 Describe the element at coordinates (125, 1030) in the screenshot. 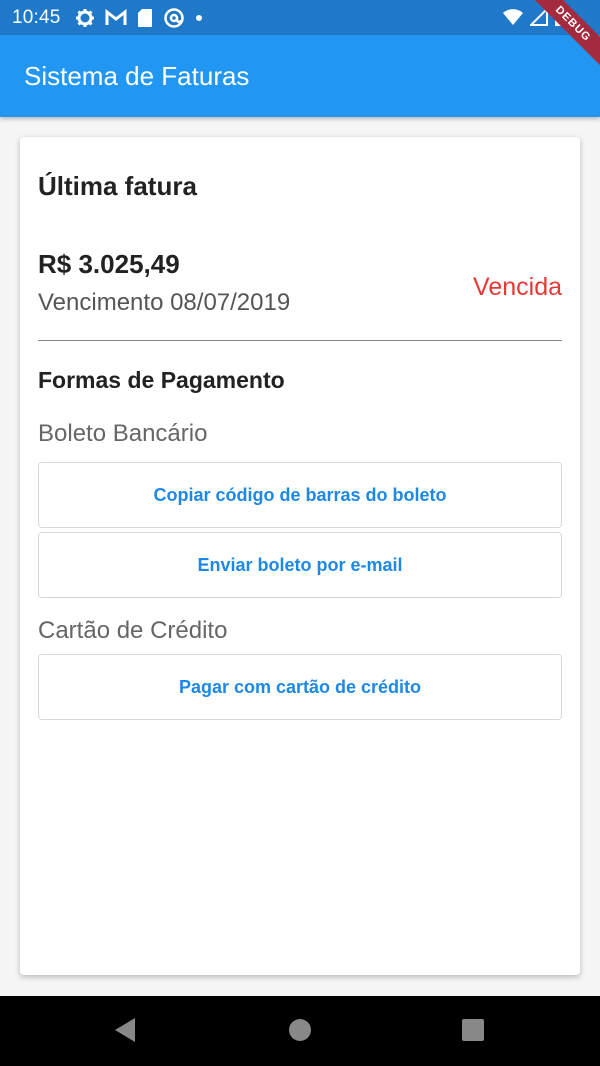

I see `back-icon` at that location.